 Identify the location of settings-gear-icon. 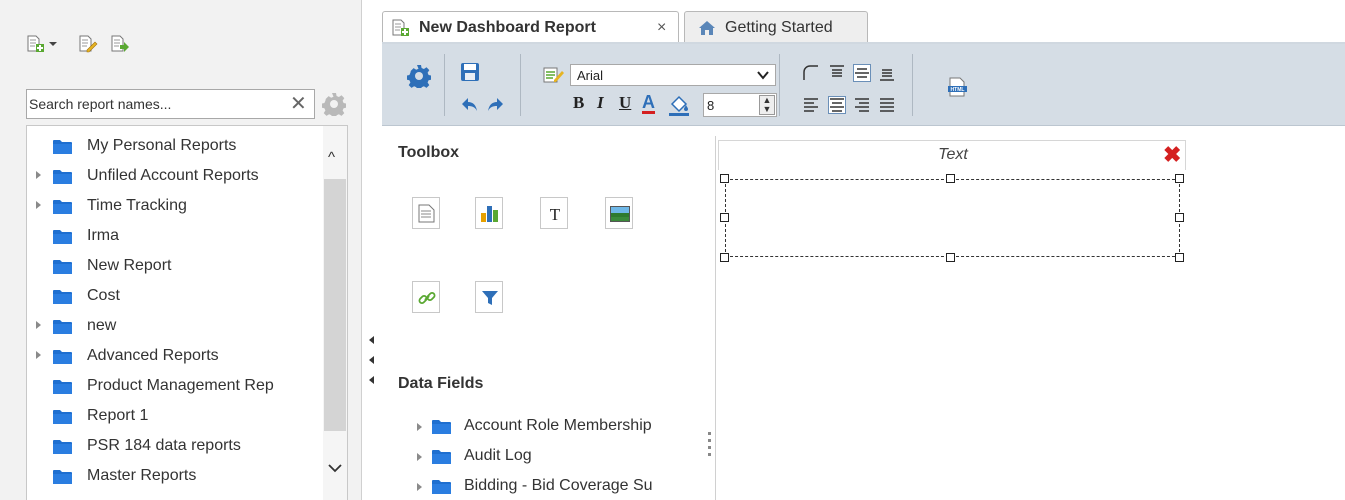
(419, 76).